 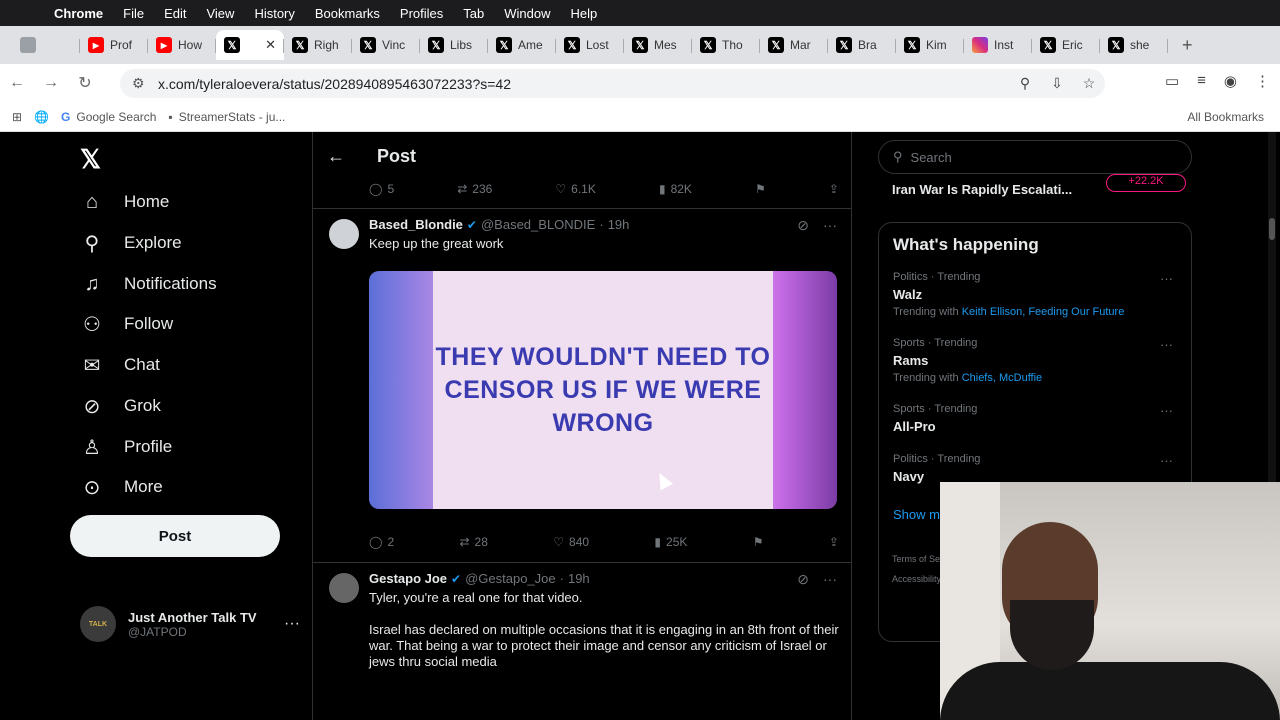 I want to click on browser-tab: 𝕏 Kim, so click(x=930, y=45).